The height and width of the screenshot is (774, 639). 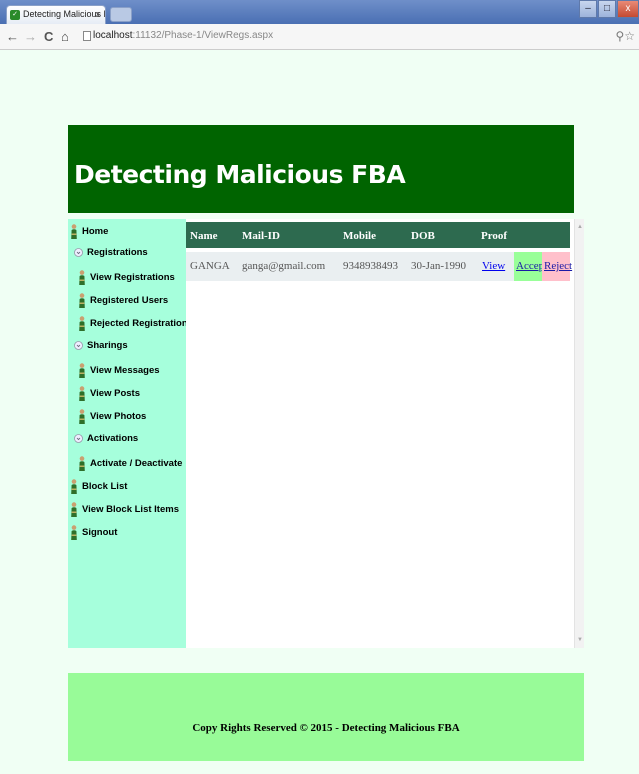 What do you see at coordinates (64, 14) in the screenshot?
I see `tab-title: Detecting Malicious FBA` at bounding box center [64, 14].